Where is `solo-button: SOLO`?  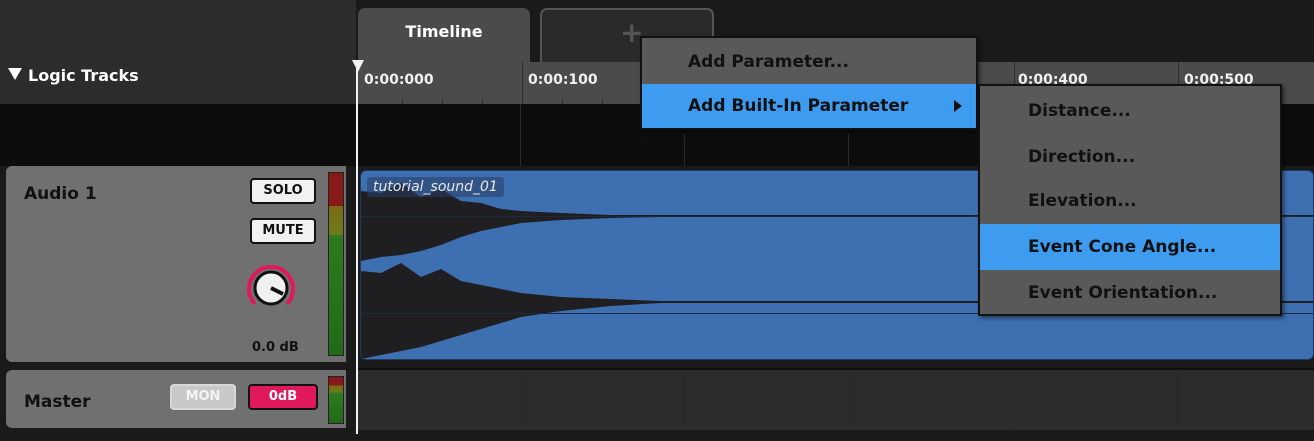 solo-button: SOLO is located at coordinates (283, 191).